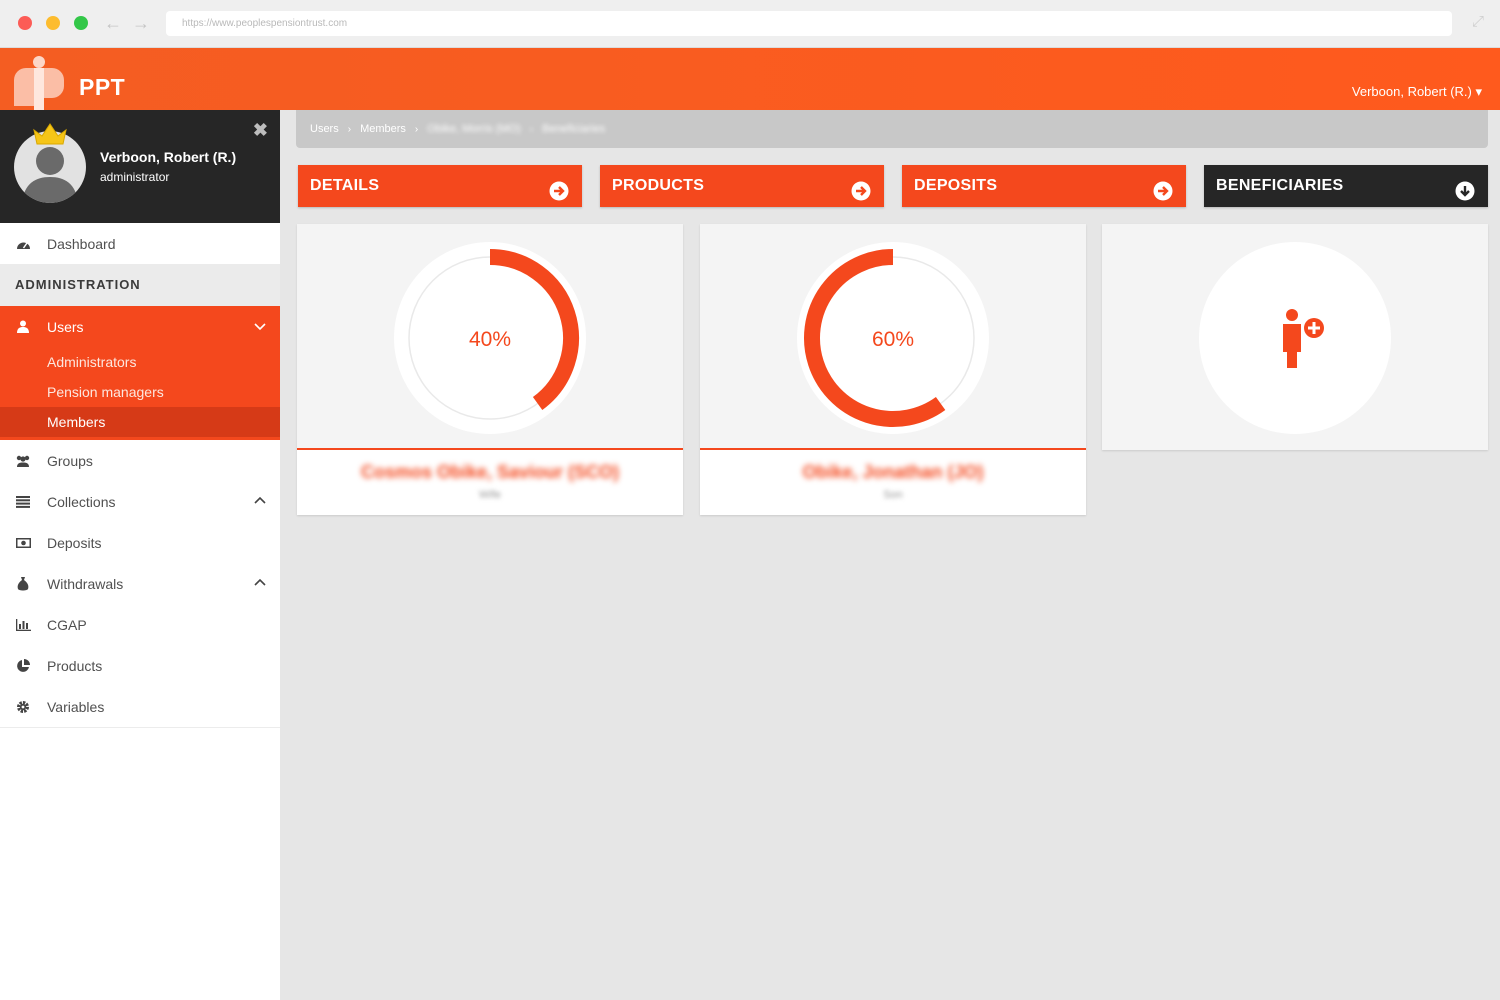 This screenshot has height=1000, width=1500. I want to click on forward-arrow-icon: →, so click(141, 23).